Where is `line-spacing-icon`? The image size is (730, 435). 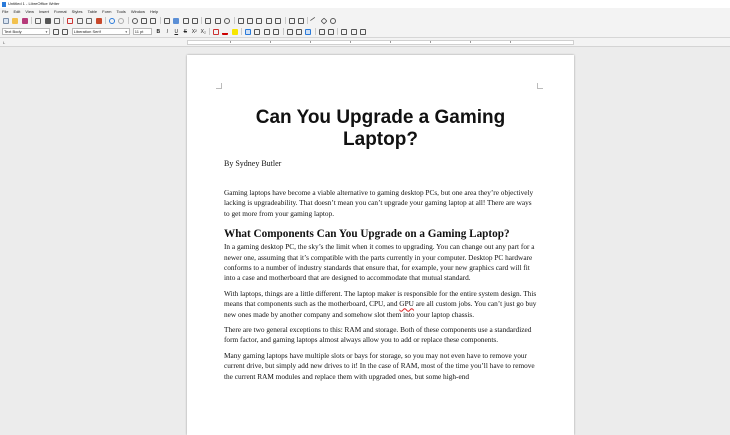 line-spacing-icon is located at coordinates (344, 31).